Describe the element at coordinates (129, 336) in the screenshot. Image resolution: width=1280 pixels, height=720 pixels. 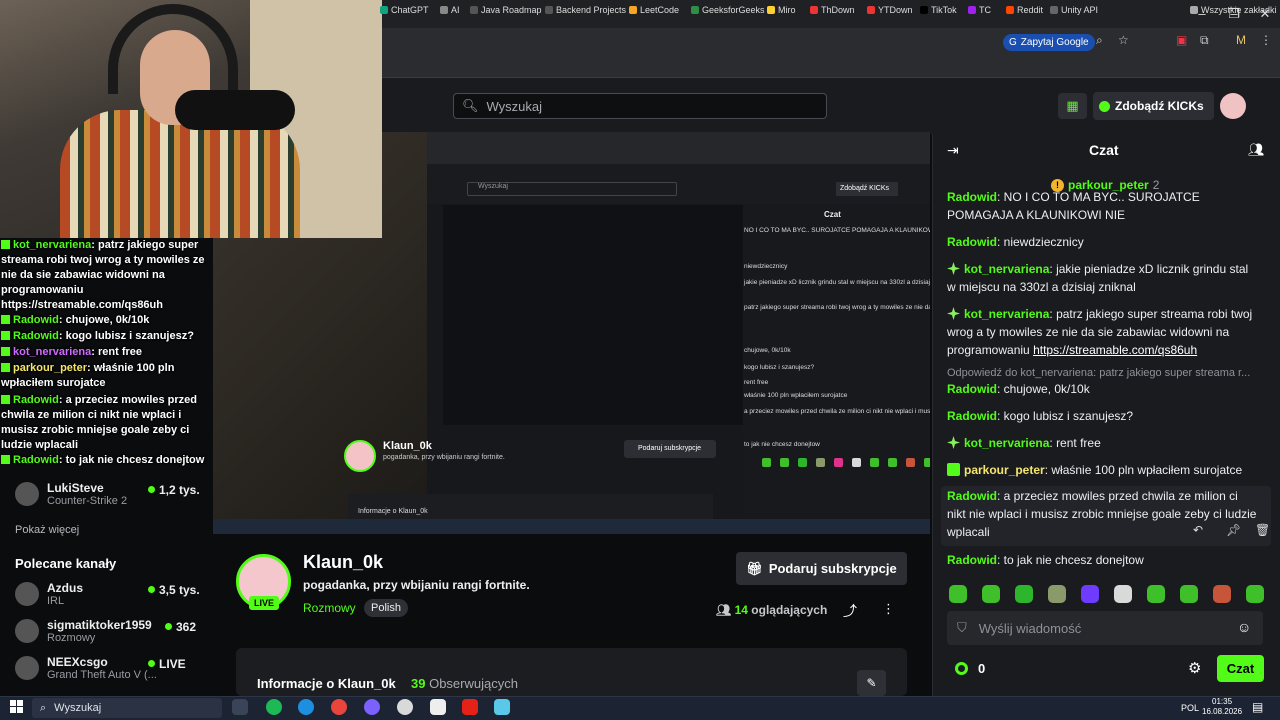
I see `overlay-chat-text: kogo lubisz i szanujesz?` at that location.